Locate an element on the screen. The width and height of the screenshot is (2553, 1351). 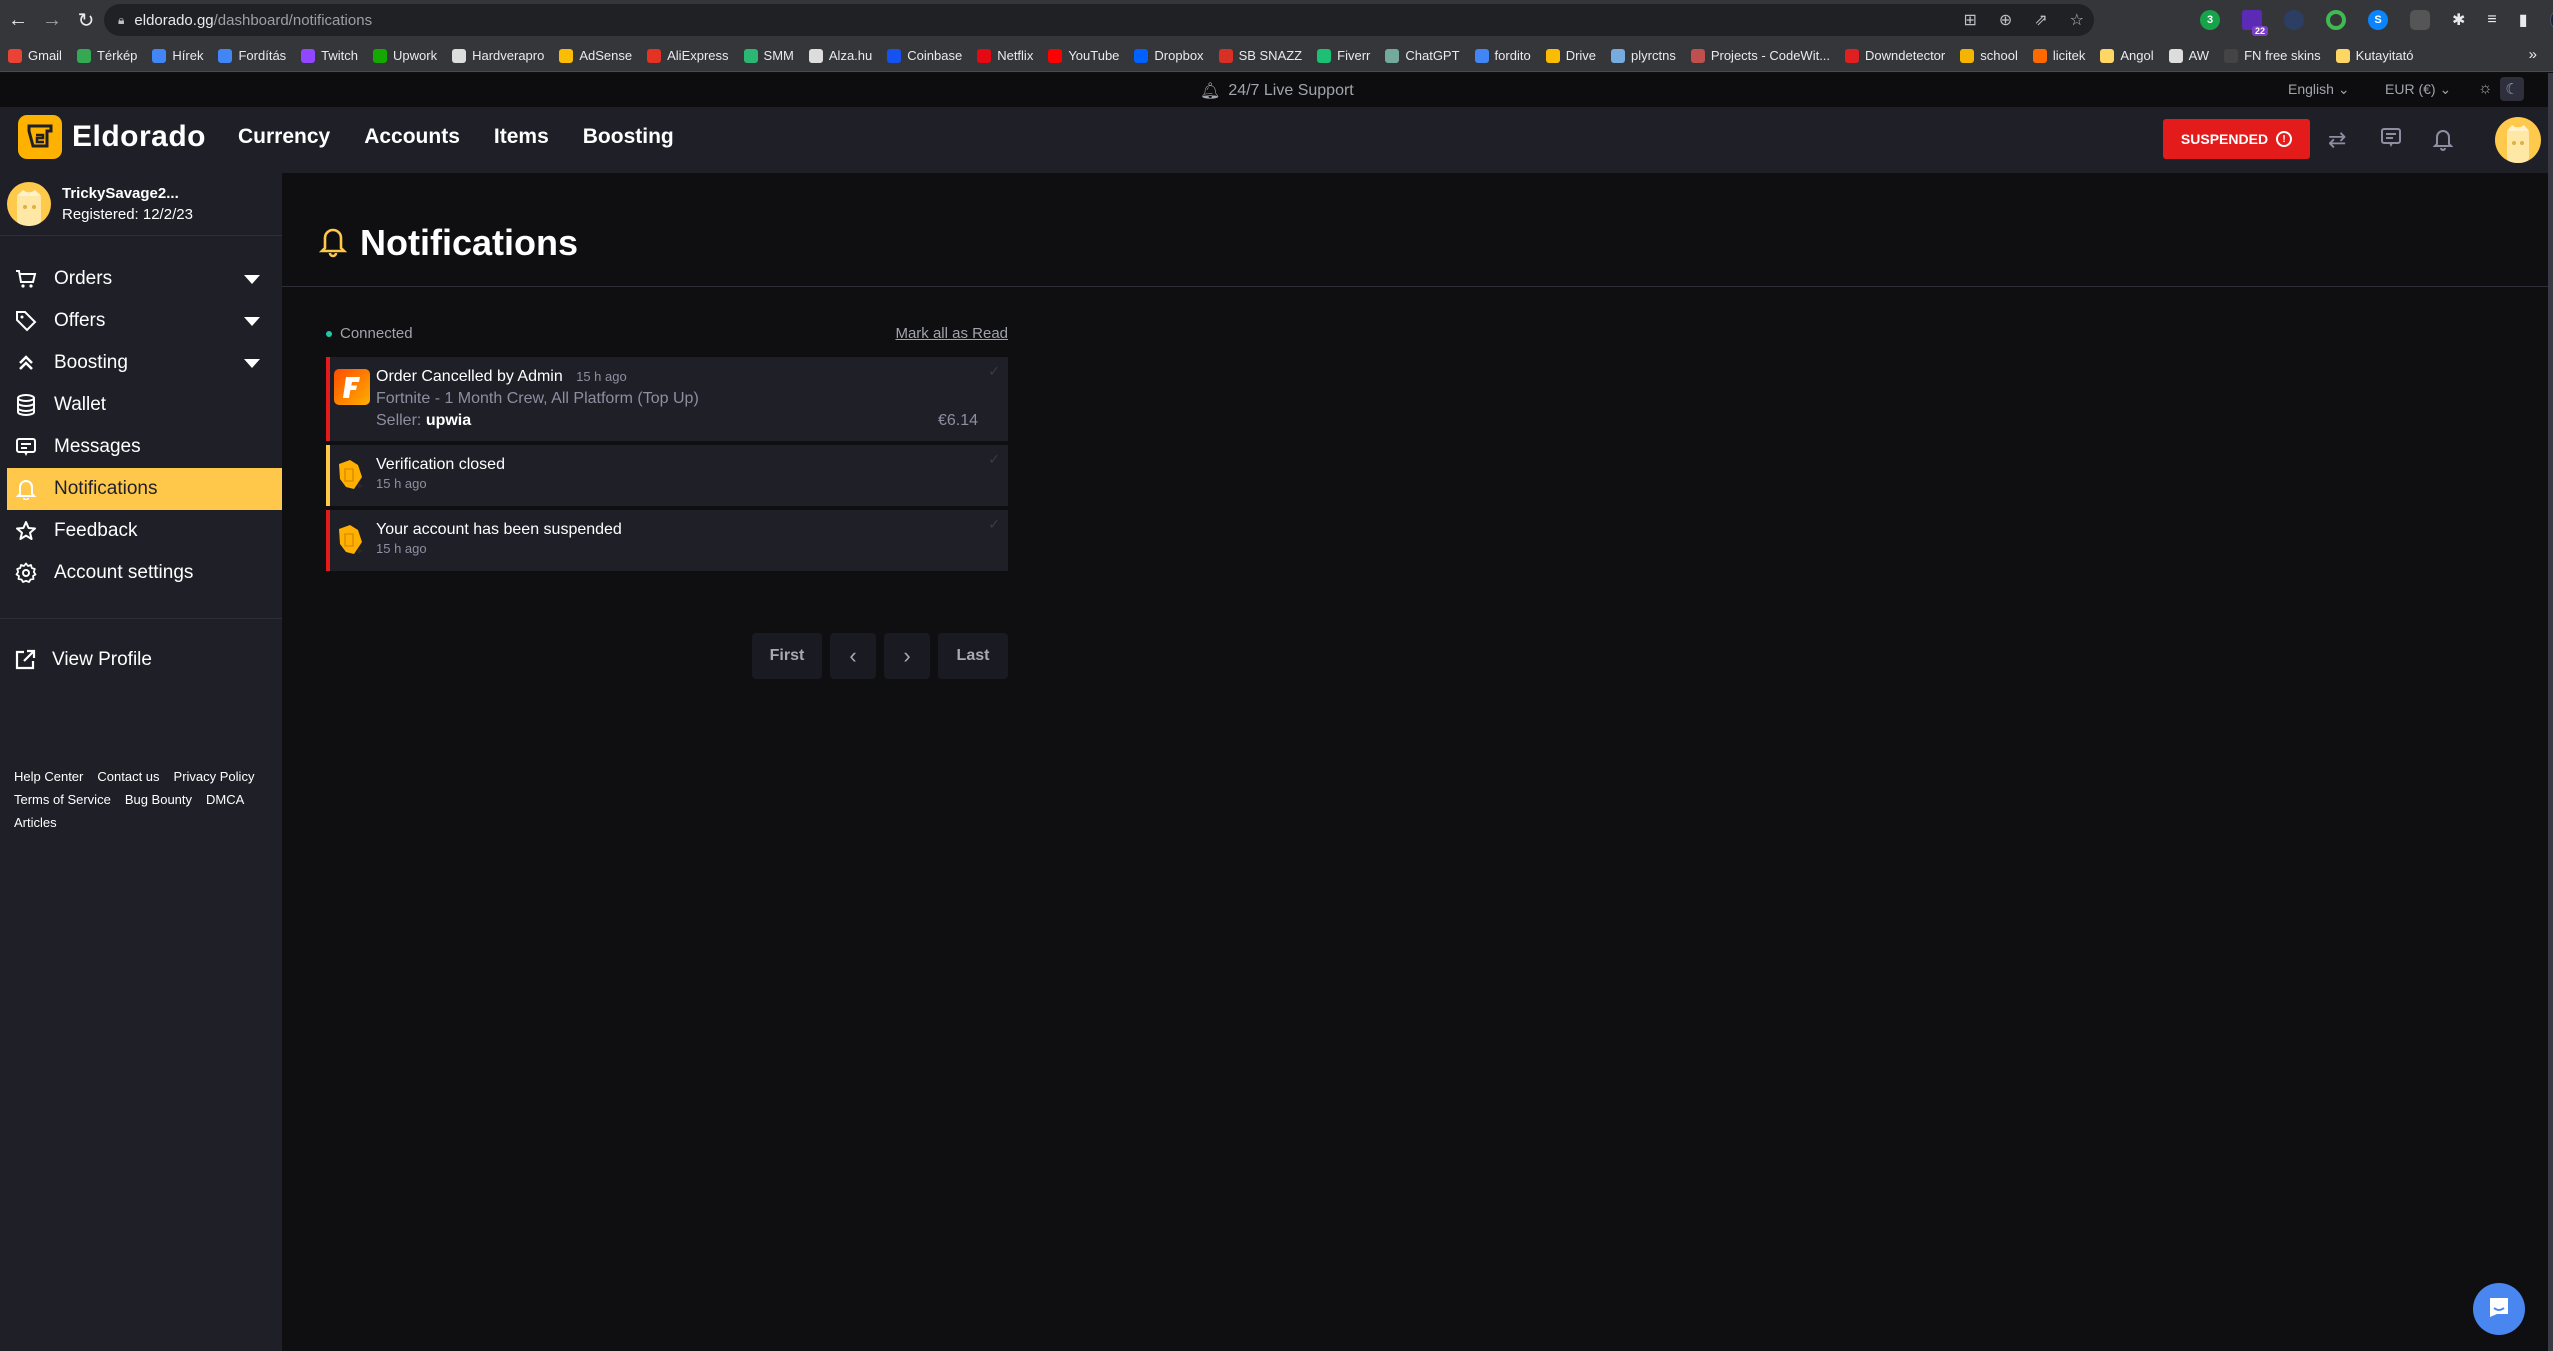
extension-icon: 22 is located at coordinates (2255, 23).